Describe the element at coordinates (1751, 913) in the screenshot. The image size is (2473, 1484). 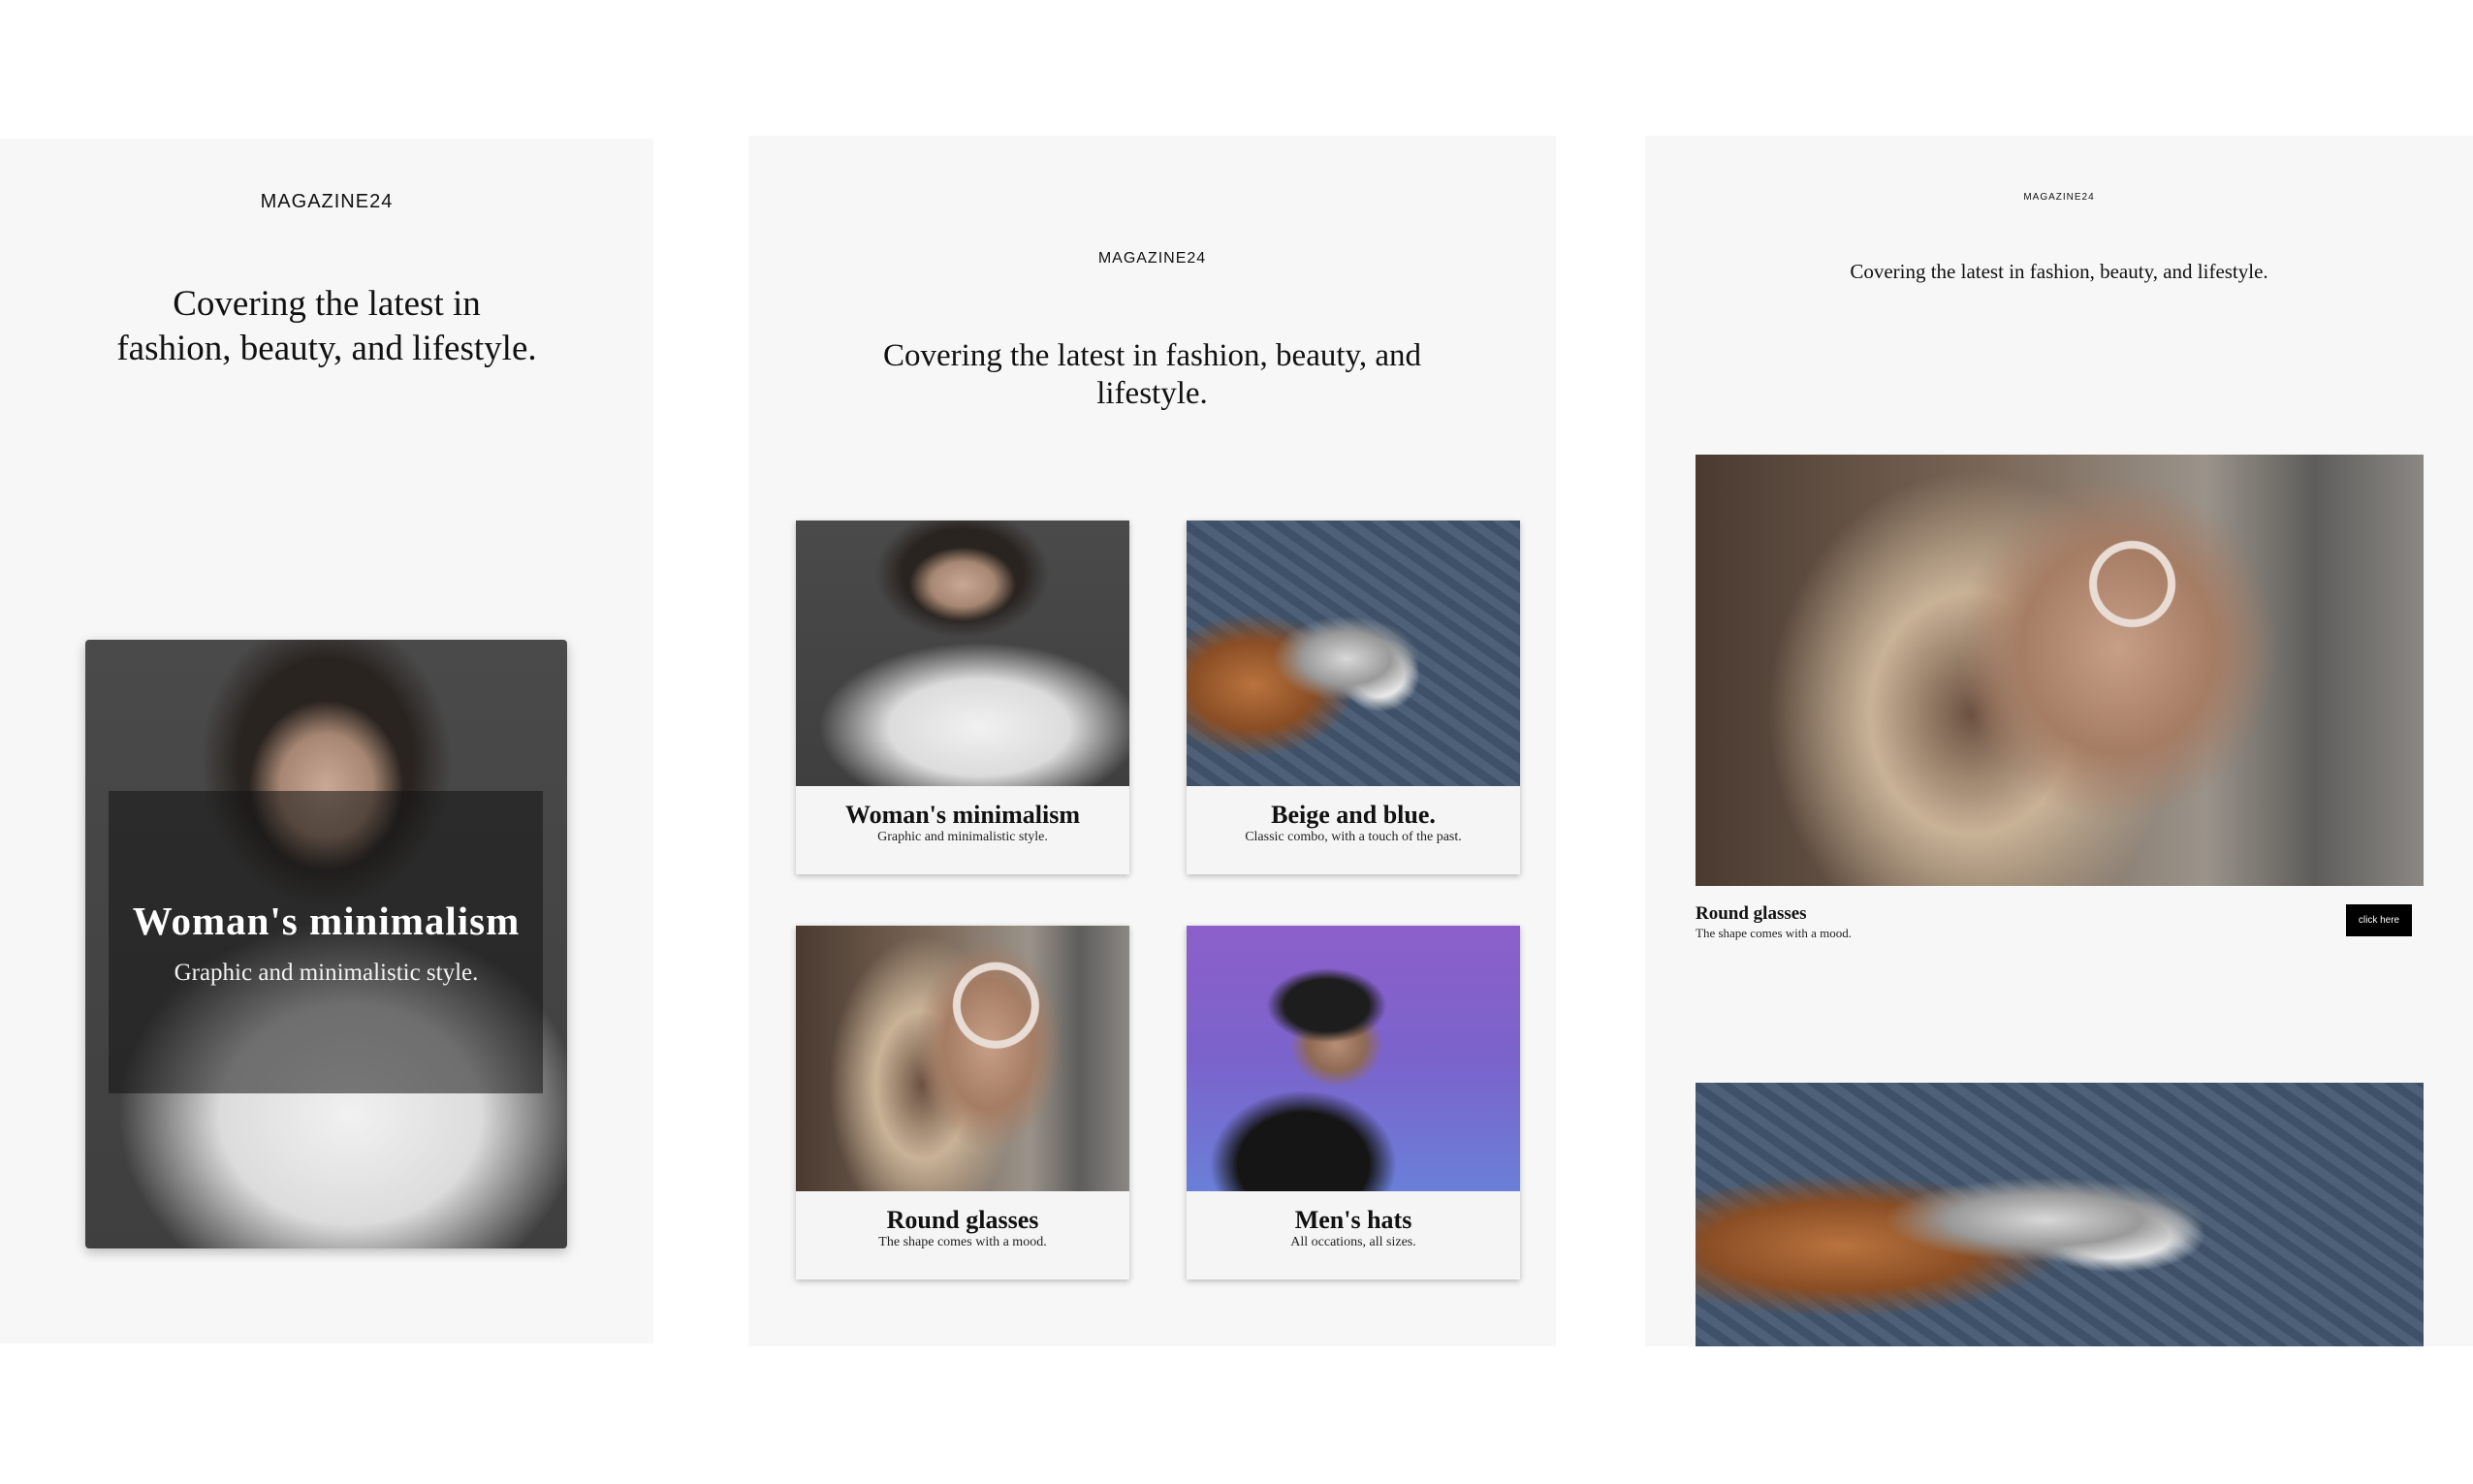
I see `feature-title: Round glasses` at that location.